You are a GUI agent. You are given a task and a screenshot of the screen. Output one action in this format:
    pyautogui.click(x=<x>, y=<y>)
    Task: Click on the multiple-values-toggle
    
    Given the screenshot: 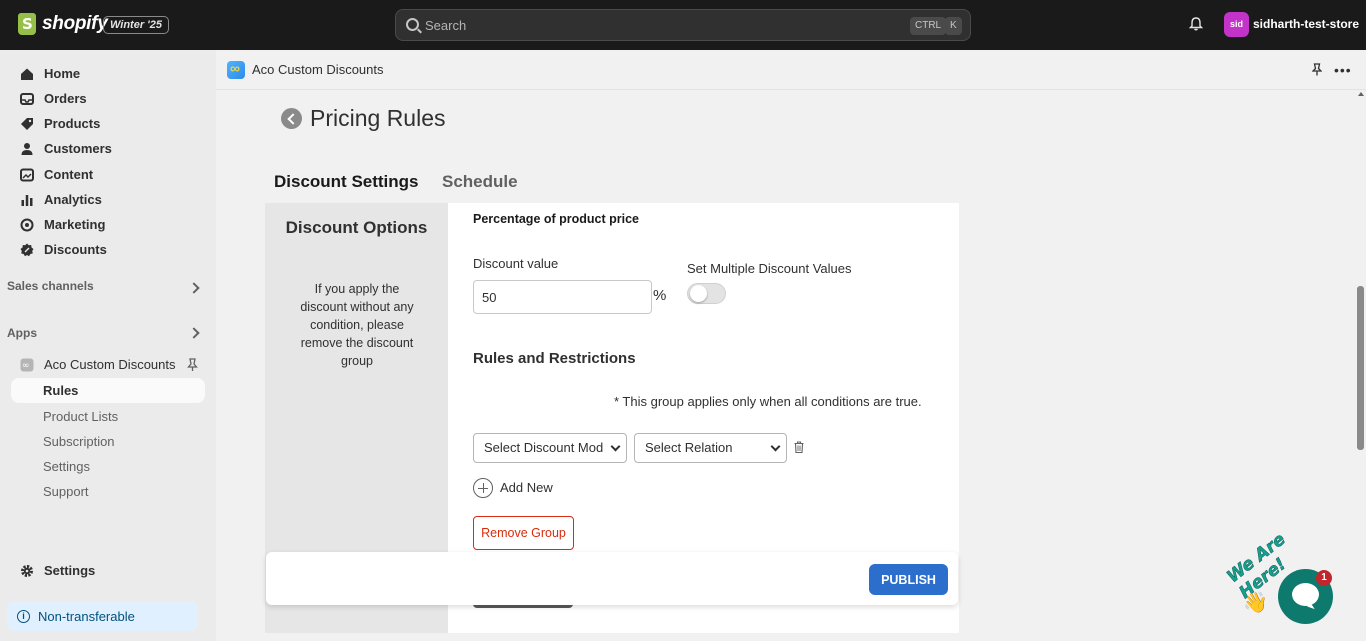 What is the action you would take?
    pyautogui.click(x=706, y=293)
    